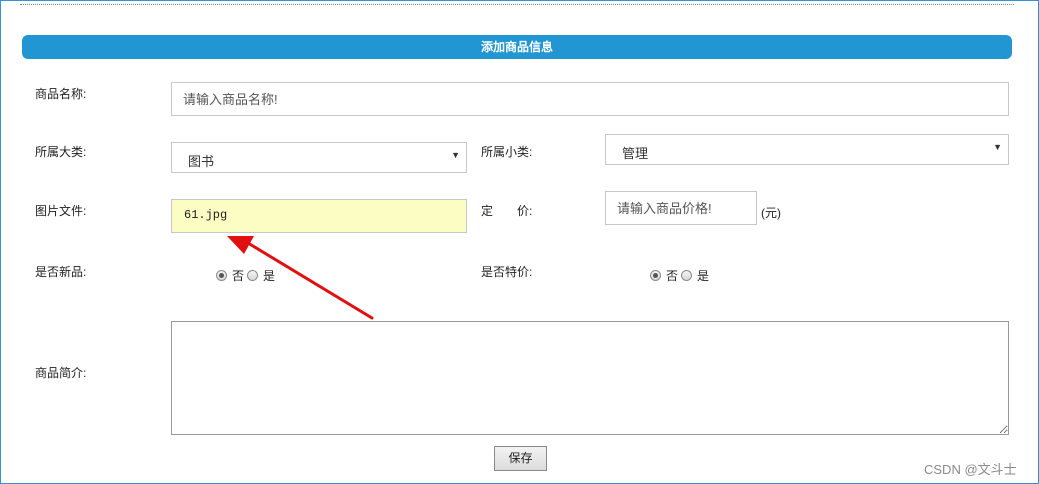  I want to click on annotation-arrow-line, so click(310, 280).